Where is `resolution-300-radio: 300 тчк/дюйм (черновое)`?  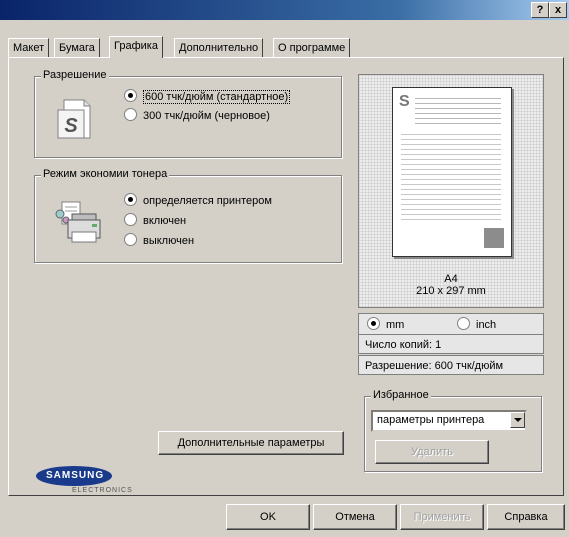 resolution-300-radio: 300 тчк/дюйм (черновое) is located at coordinates (197, 115).